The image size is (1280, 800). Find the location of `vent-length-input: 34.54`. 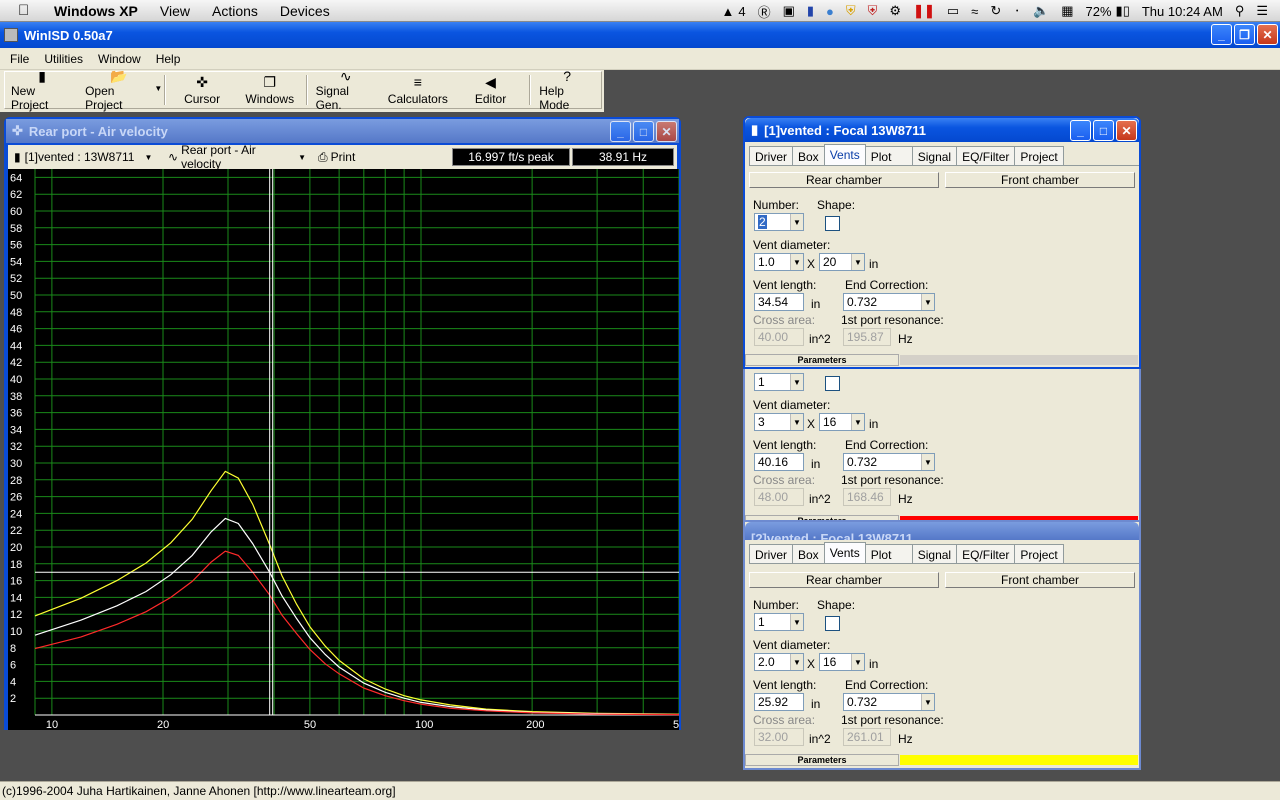

vent-length-input: 34.54 is located at coordinates (779, 302).